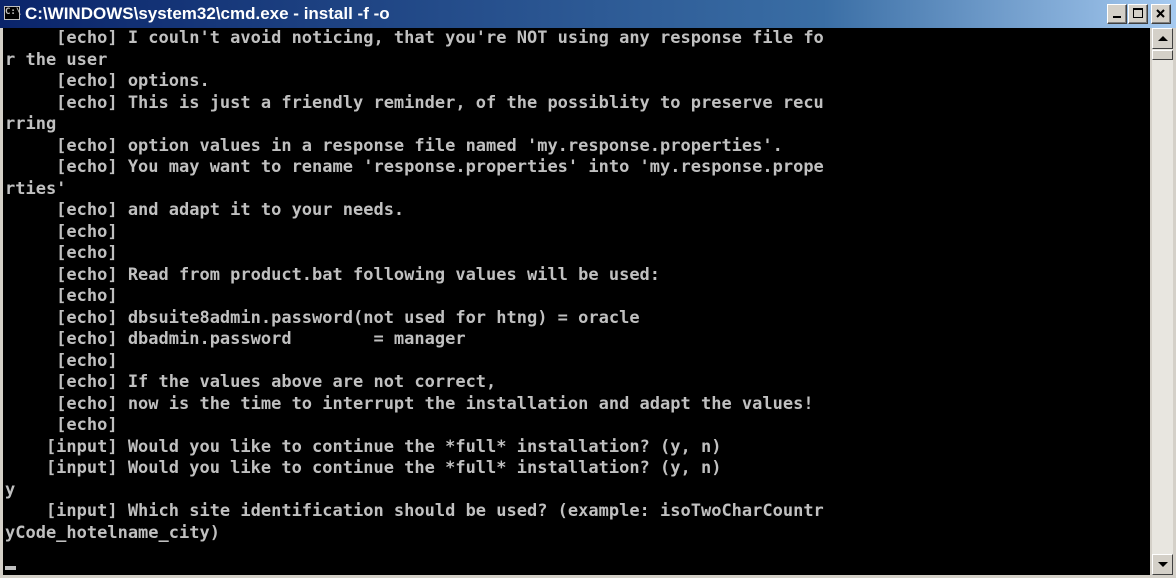  What do you see at coordinates (235, 339) in the screenshot?
I see `console-line: [echo] dbadmin.password = manager` at bounding box center [235, 339].